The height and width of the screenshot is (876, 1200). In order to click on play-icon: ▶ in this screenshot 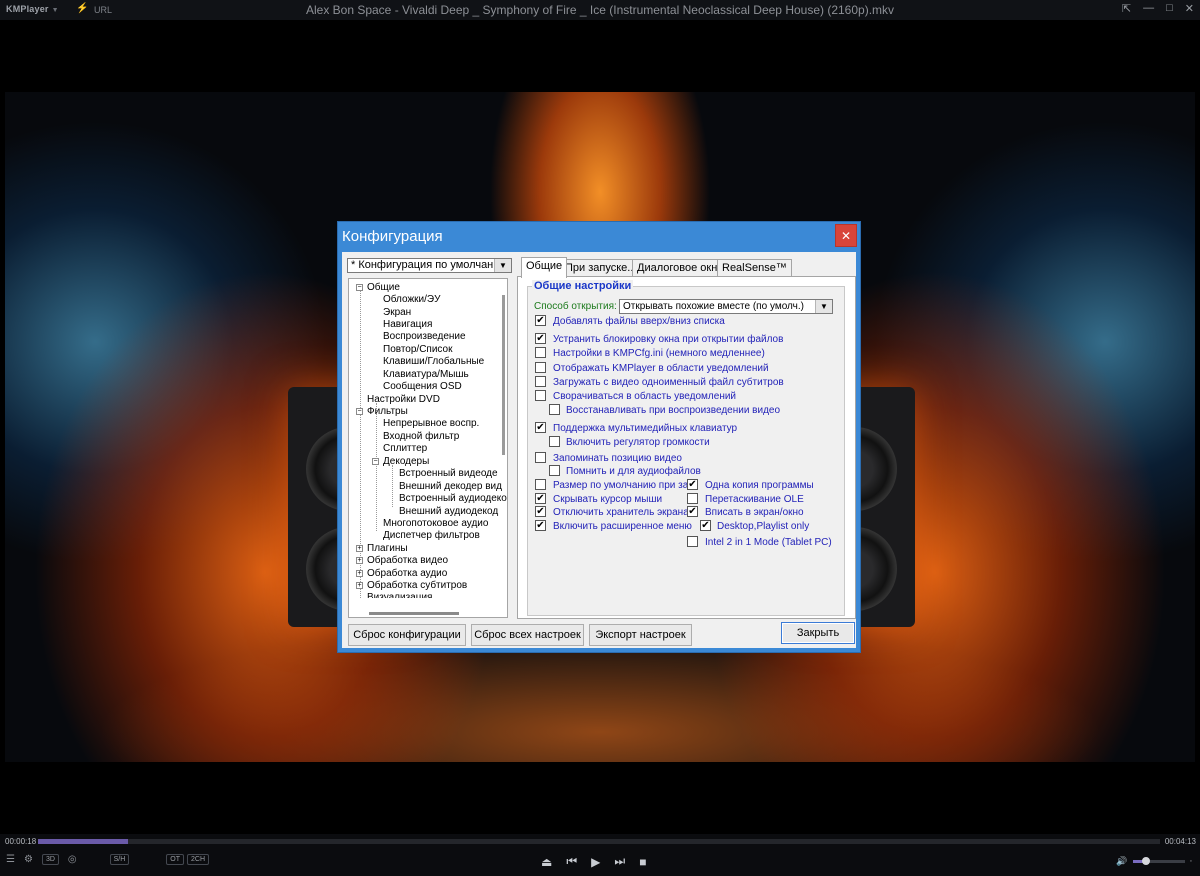, I will do `click(595, 862)`.